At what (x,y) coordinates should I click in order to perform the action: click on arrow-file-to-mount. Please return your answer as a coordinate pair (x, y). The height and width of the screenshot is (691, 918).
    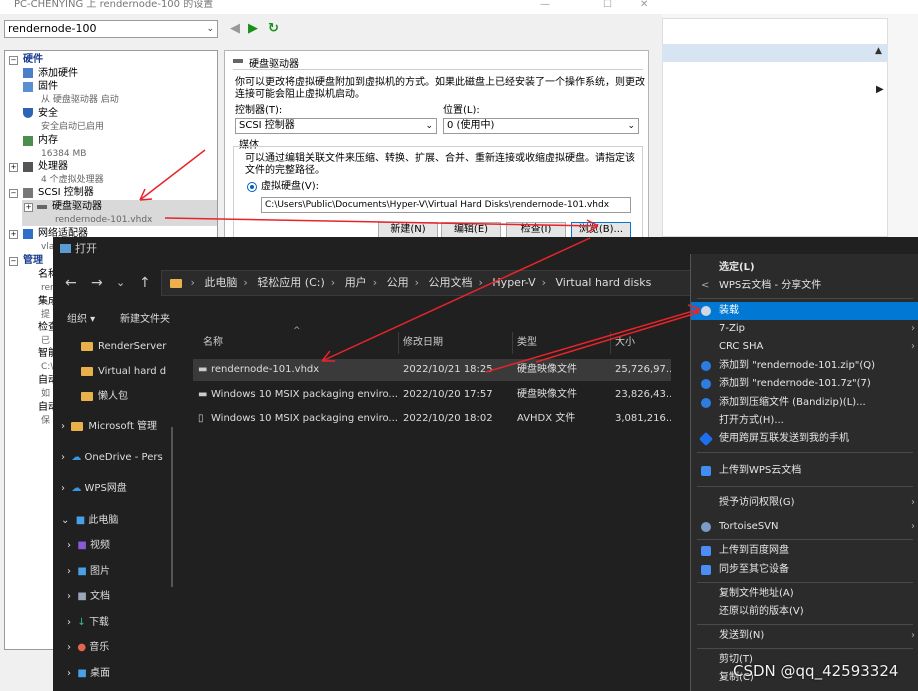
    Looking at the image, I should click on (593, 340).